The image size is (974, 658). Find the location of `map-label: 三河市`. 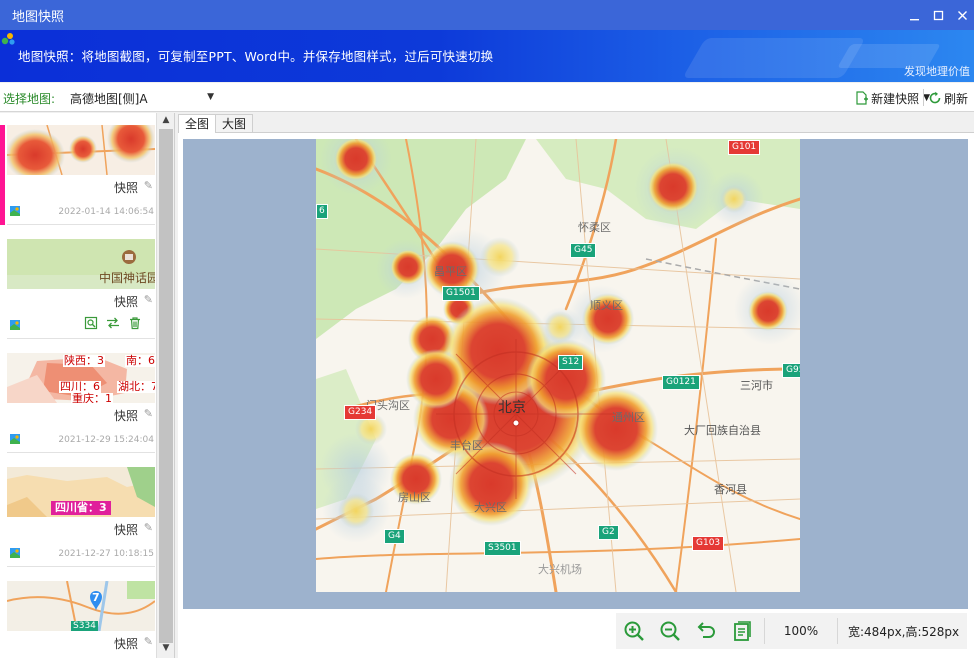

map-label: 三河市 is located at coordinates (756, 385).